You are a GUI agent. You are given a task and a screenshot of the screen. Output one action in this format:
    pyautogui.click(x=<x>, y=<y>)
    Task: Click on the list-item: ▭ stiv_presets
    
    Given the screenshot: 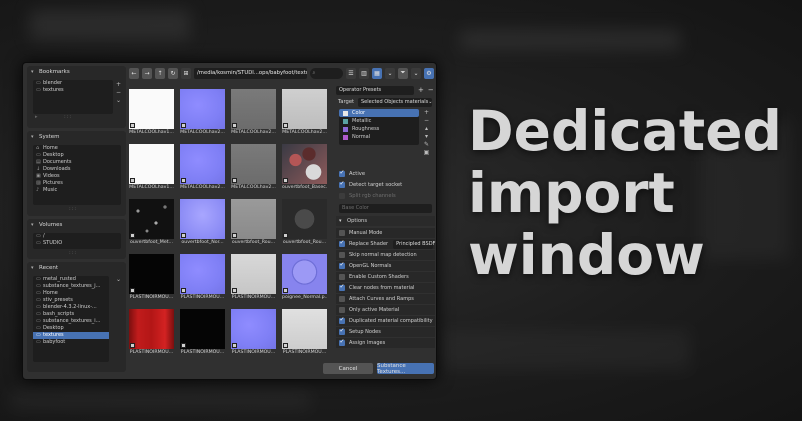 What is the action you would take?
    pyautogui.click(x=71, y=300)
    